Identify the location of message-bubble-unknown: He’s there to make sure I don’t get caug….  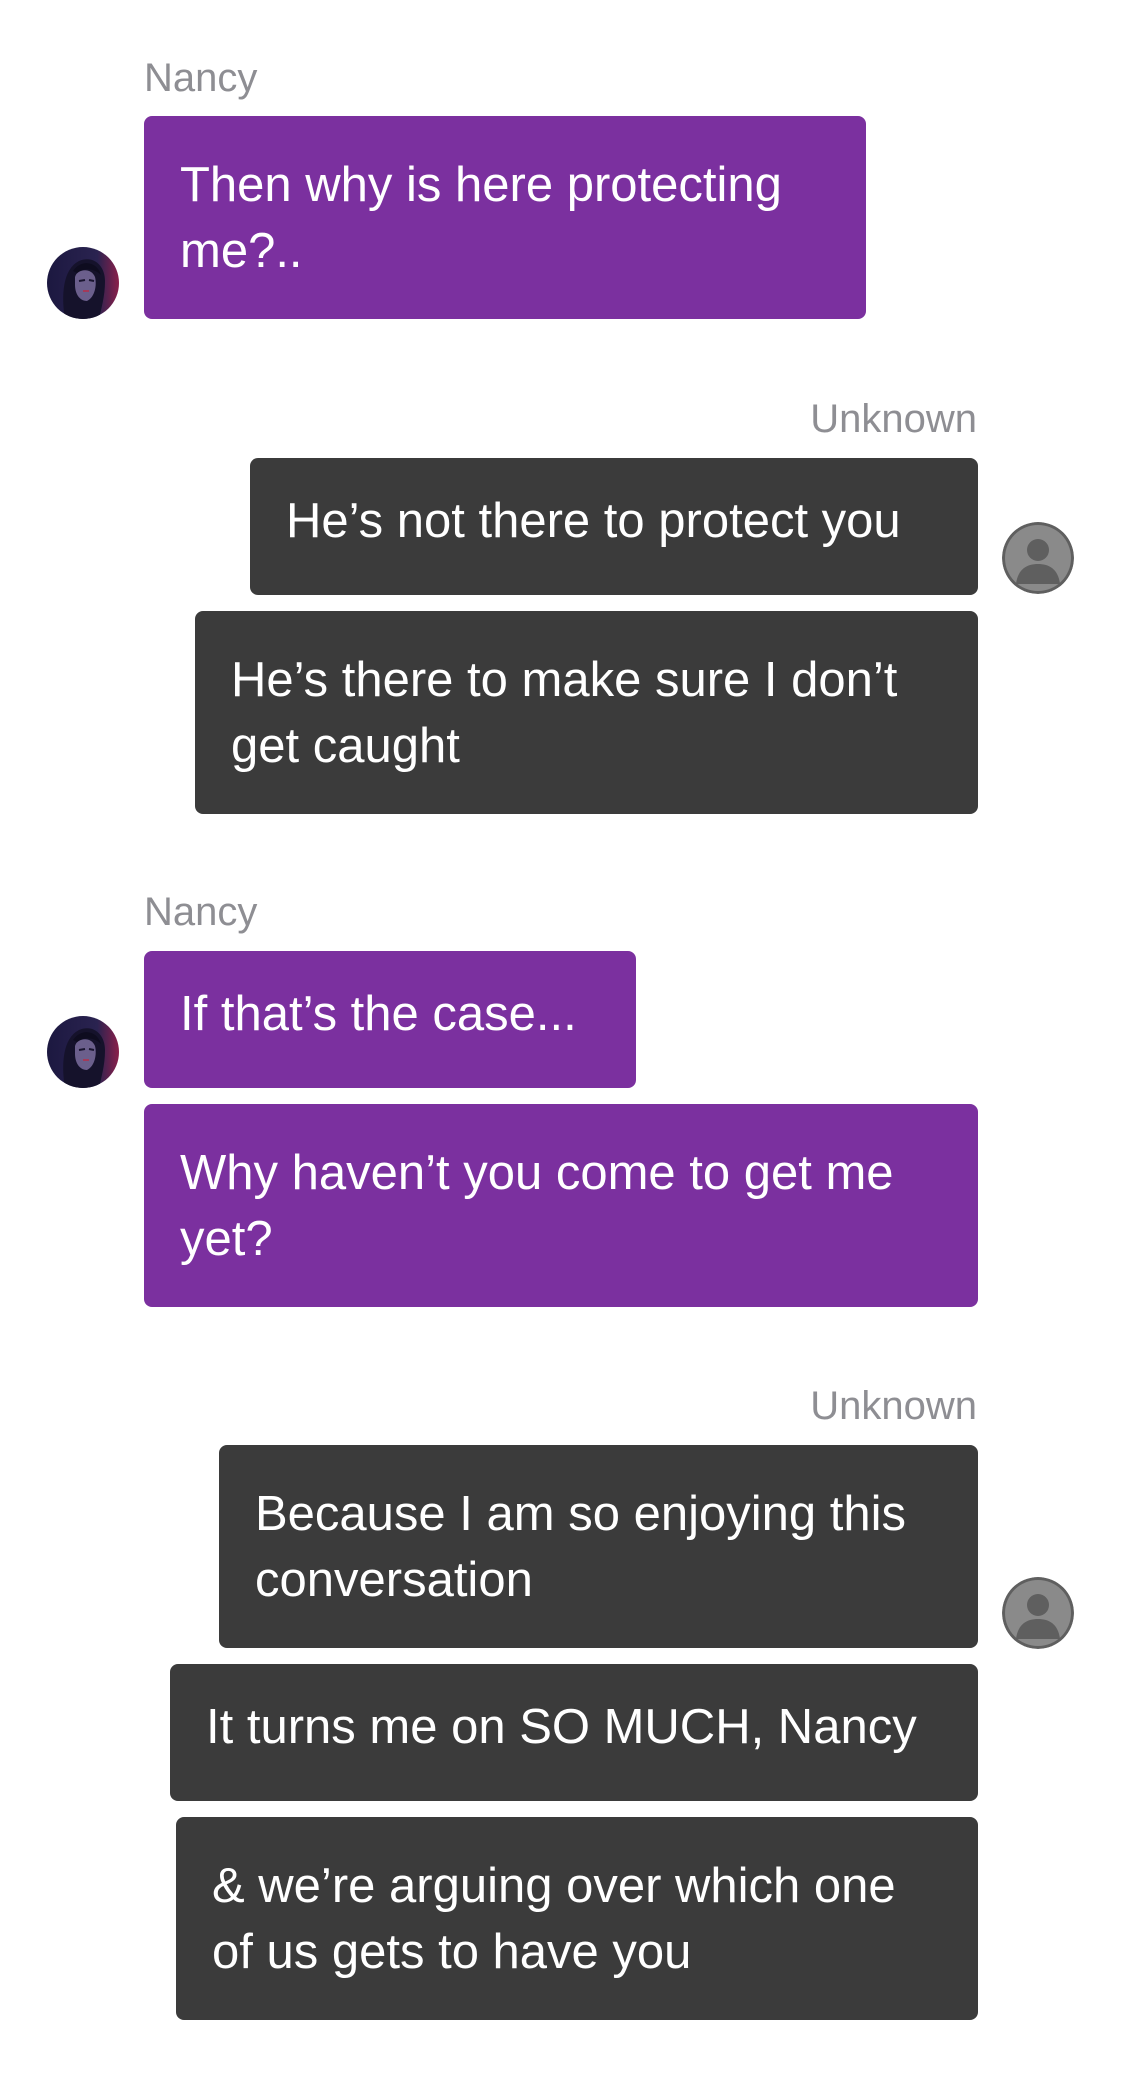
(586, 712).